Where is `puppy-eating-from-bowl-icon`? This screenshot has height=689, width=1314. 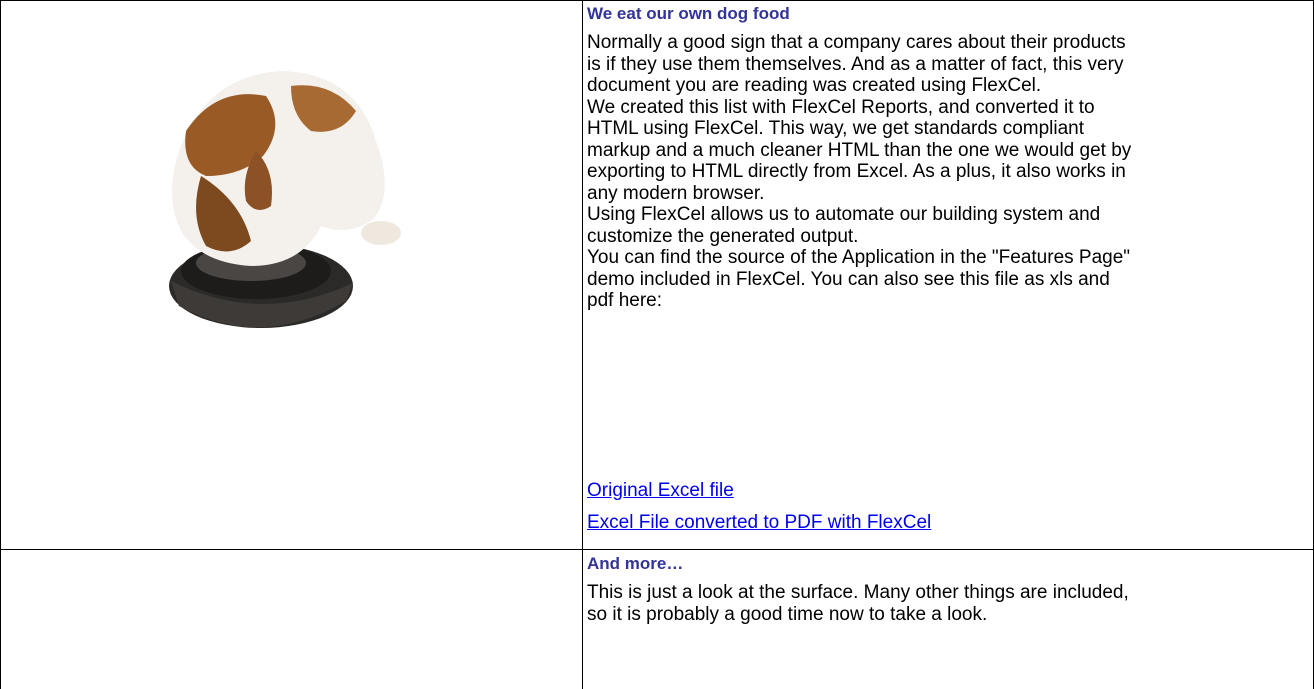 puppy-eating-from-bowl-icon is located at coordinates (285, 199).